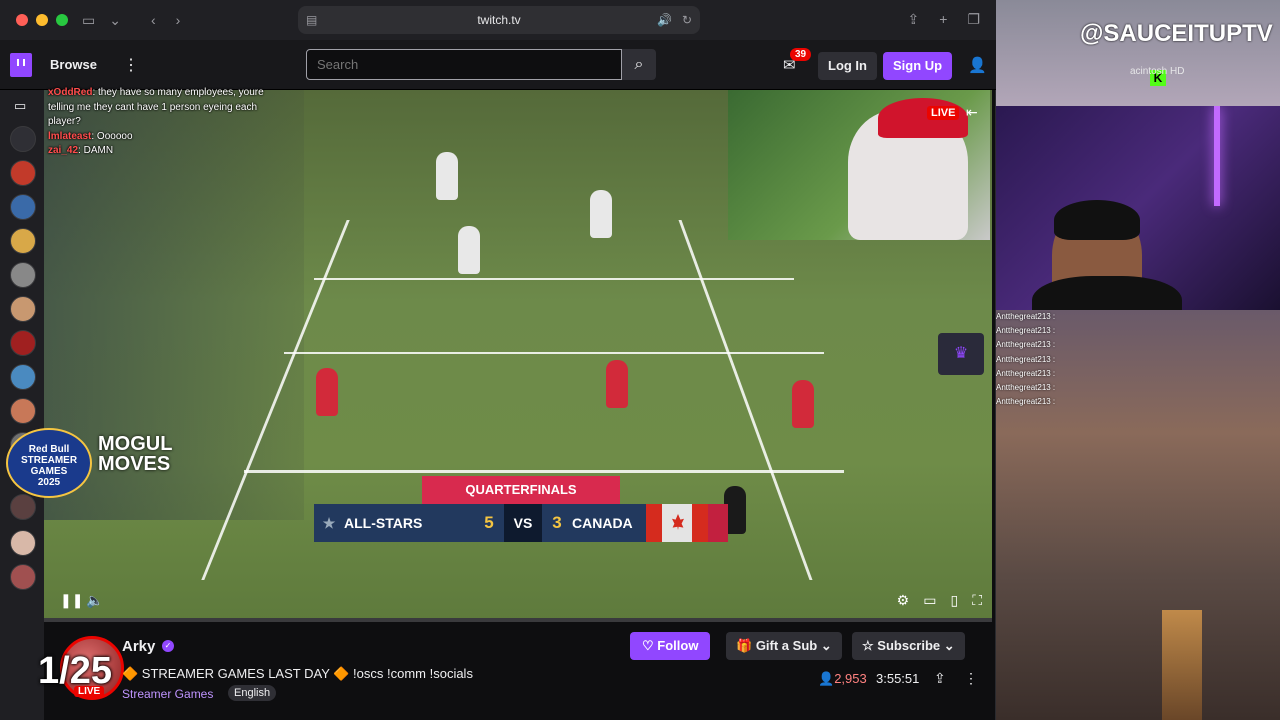 The image size is (1280, 720). I want to click on chat-message: zai_42: DAMN, so click(81, 150).